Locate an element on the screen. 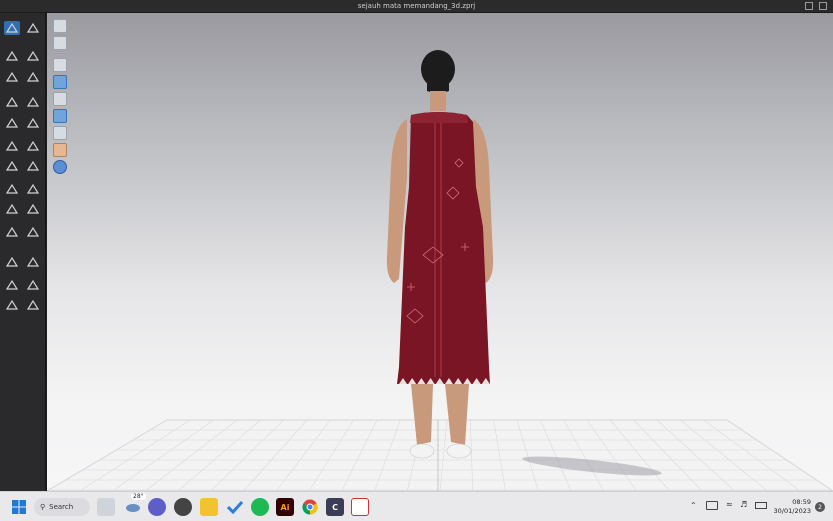 This screenshot has width=833, height=521. tuck-icon is located at coordinates (33, 146).